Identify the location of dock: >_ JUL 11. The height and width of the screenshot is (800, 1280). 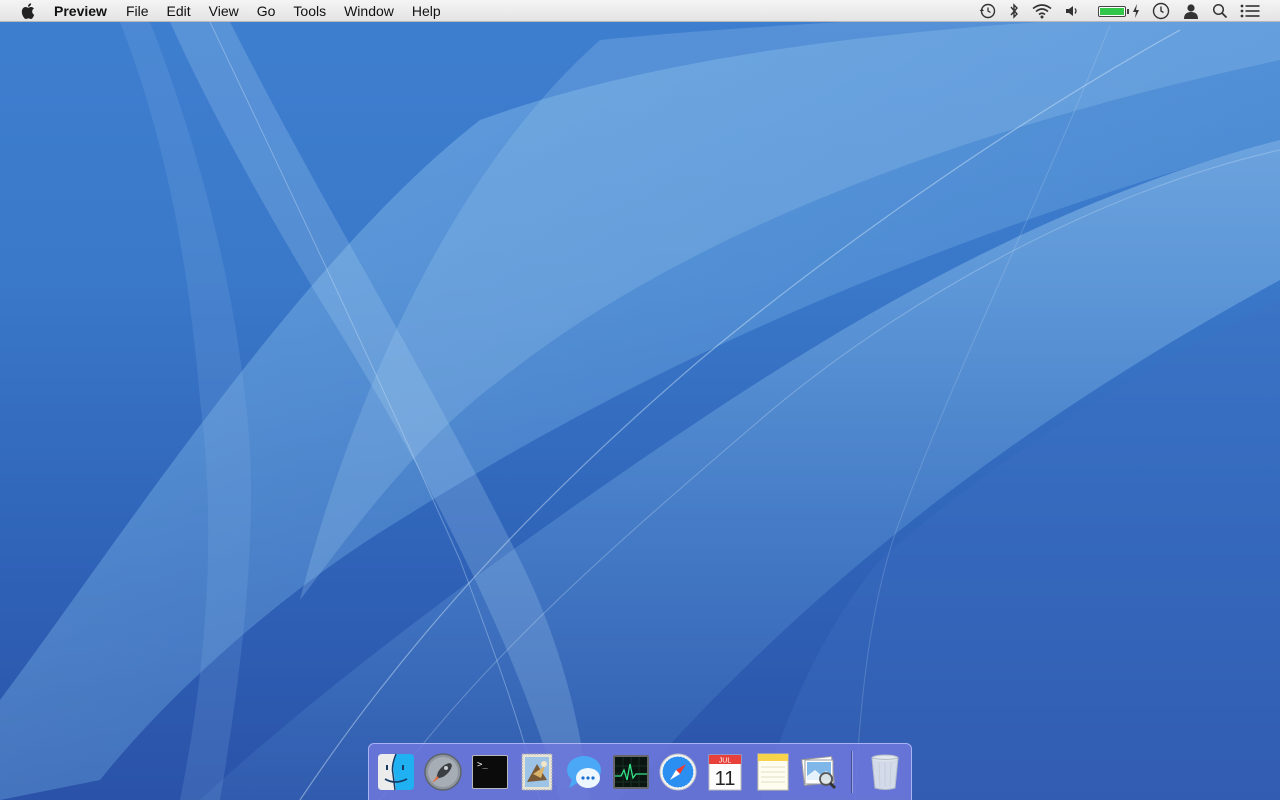
(640, 771).